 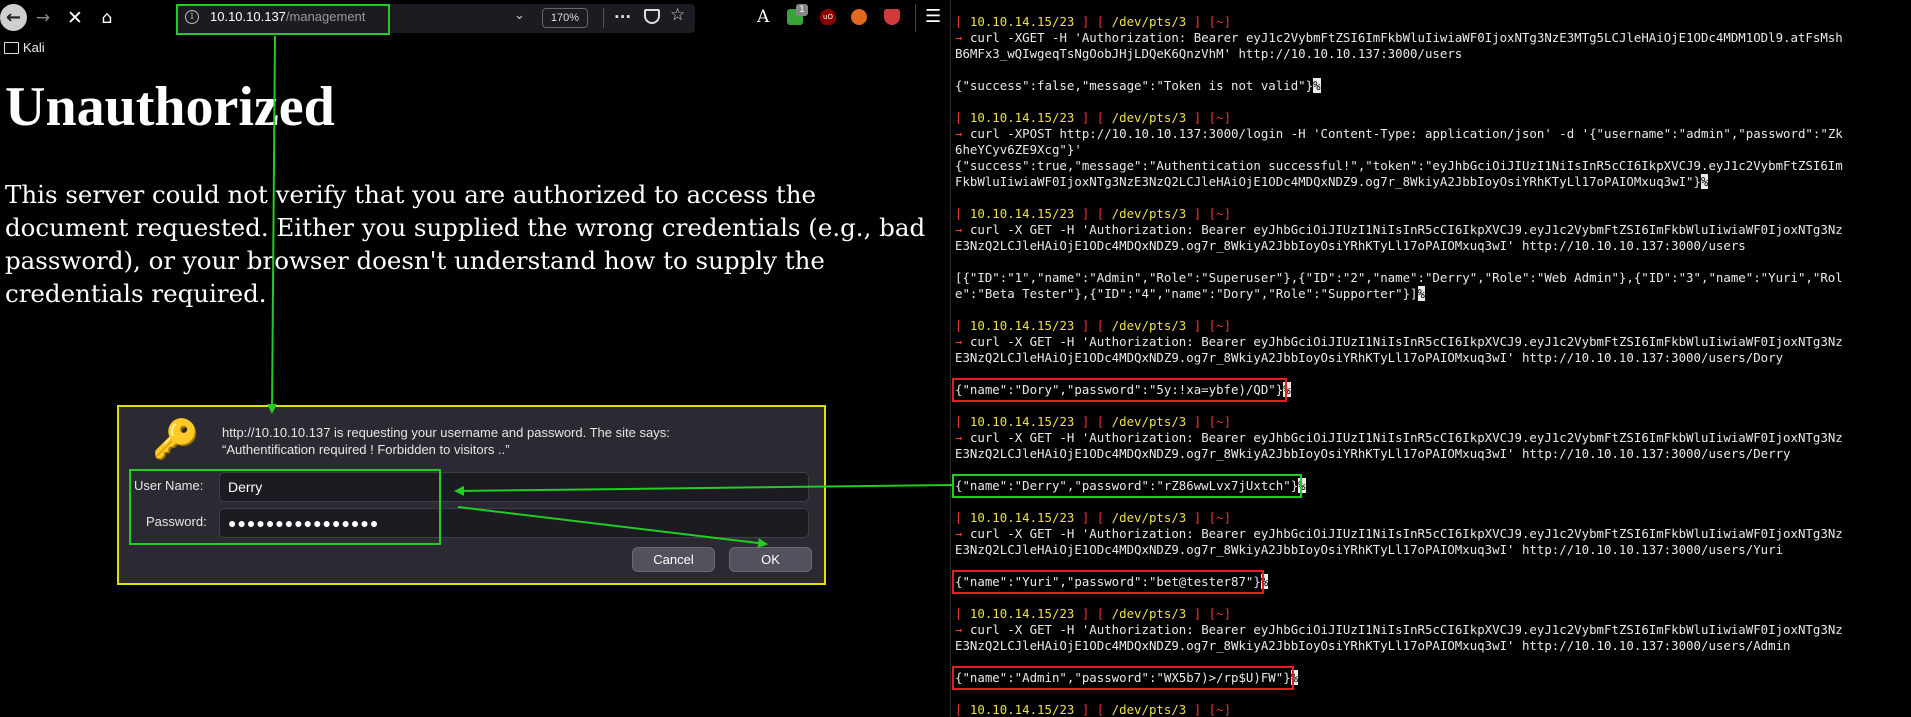 What do you see at coordinates (770, 559) in the screenshot?
I see `ok-button: OK` at bounding box center [770, 559].